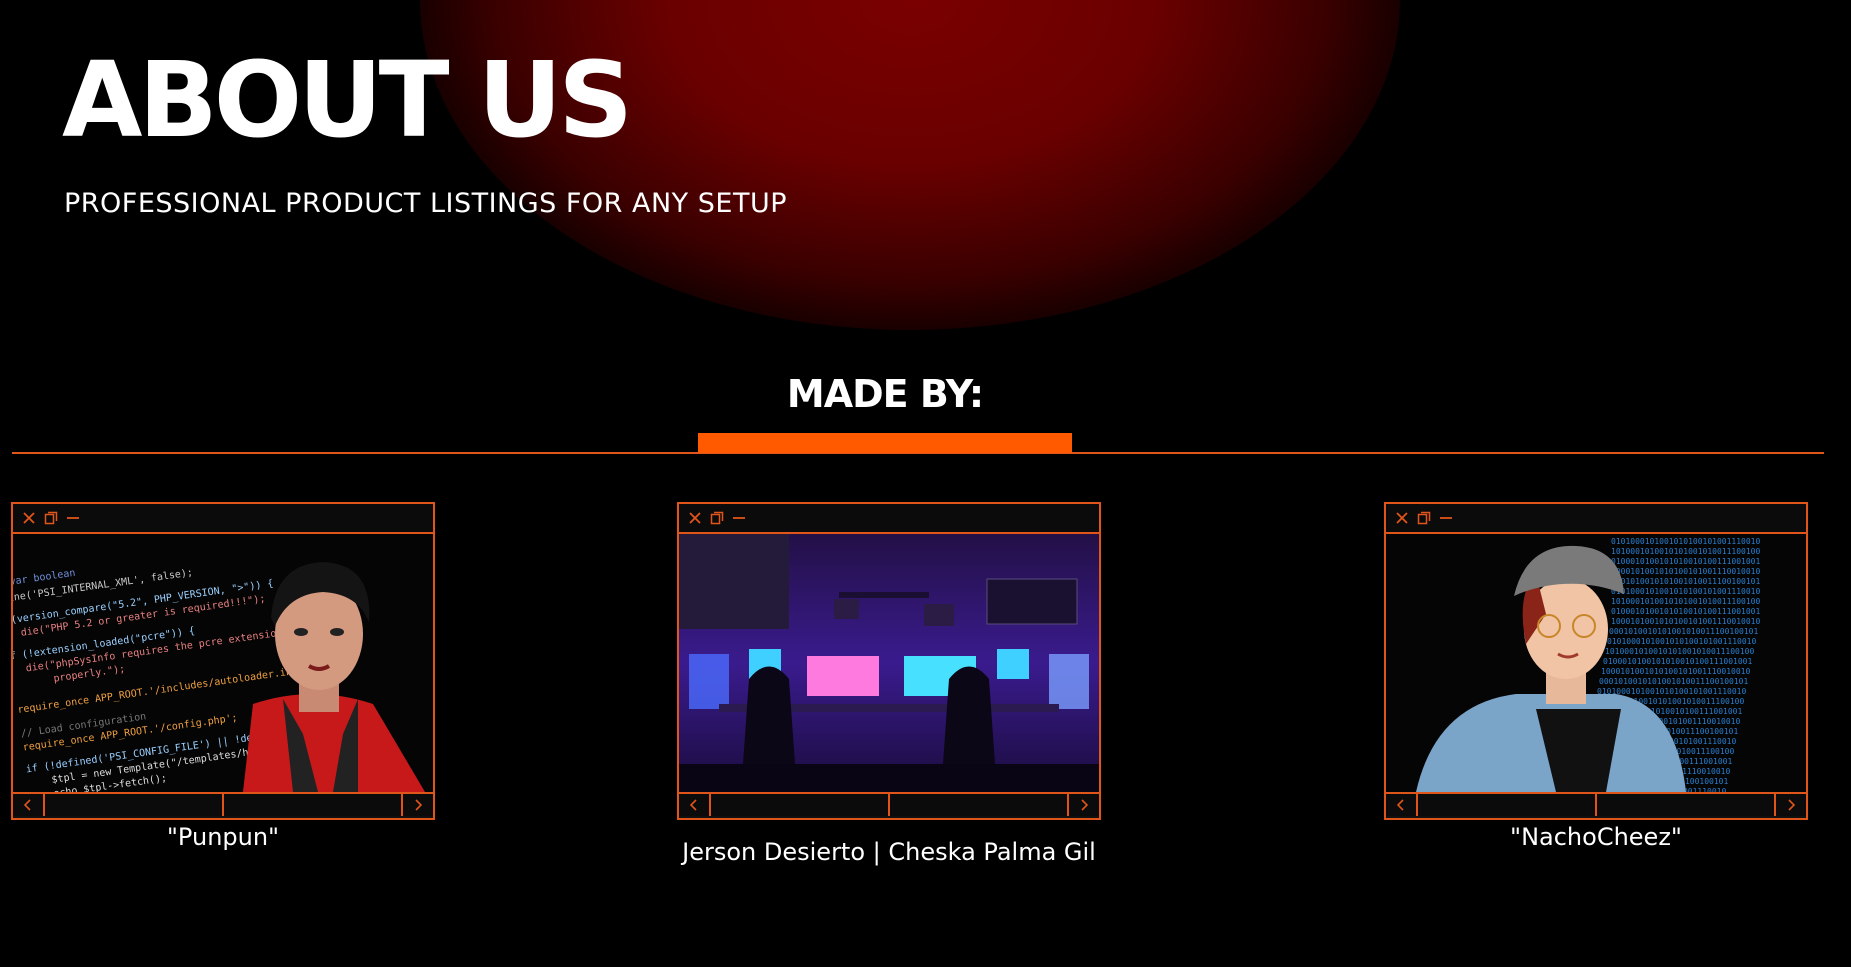  I want to click on team-member-name: "Punpun", so click(223, 837).